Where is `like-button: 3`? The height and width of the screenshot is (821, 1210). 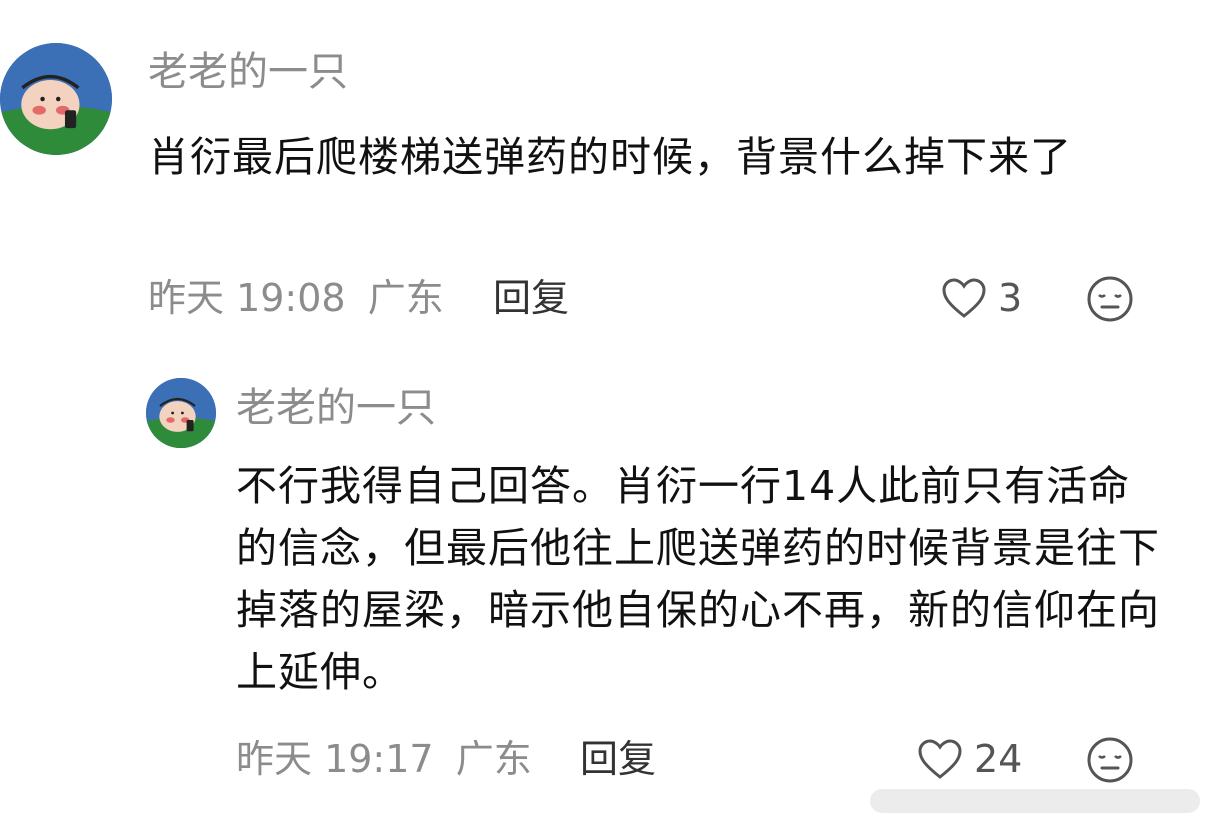 like-button: 3 is located at coordinates (981, 298).